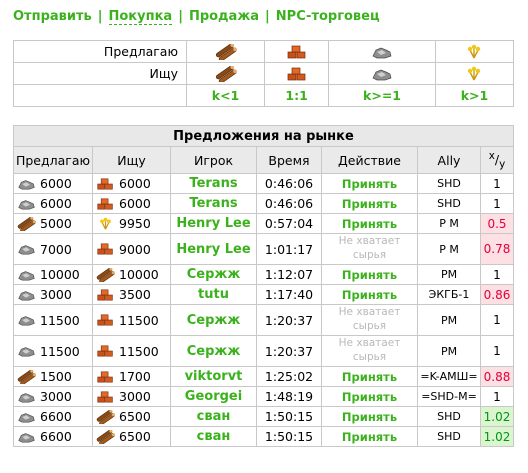 The height and width of the screenshot is (473, 528). Describe the element at coordinates (131, 376) in the screenshot. I see `want-cell: 1700` at that location.